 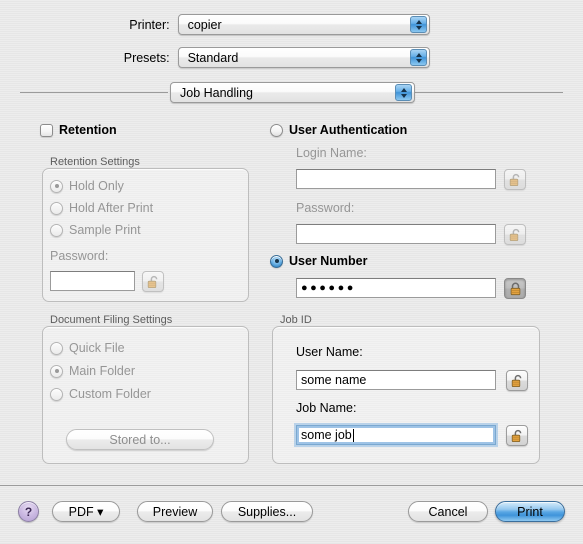 What do you see at coordinates (46, 130) in the screenshot?
I see `retention-checkbox` at bounding box center [46, 130].